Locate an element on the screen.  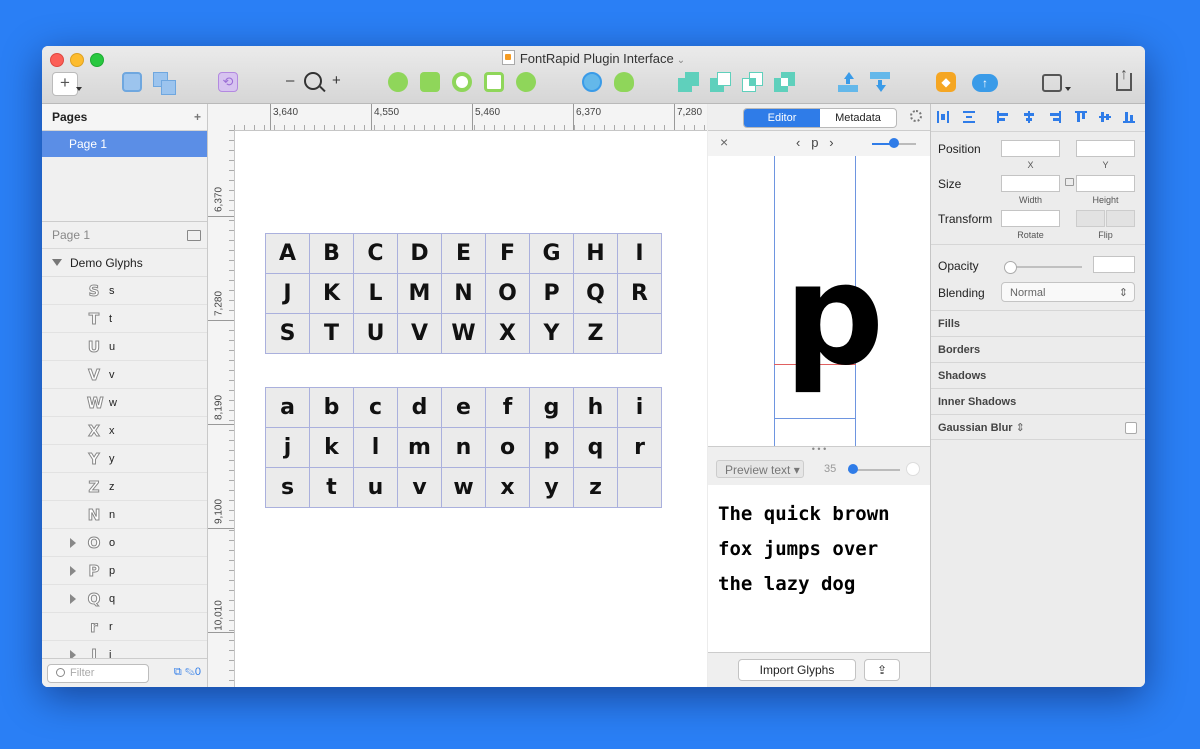
send-backward-icon is located at coordinates (880, 83).